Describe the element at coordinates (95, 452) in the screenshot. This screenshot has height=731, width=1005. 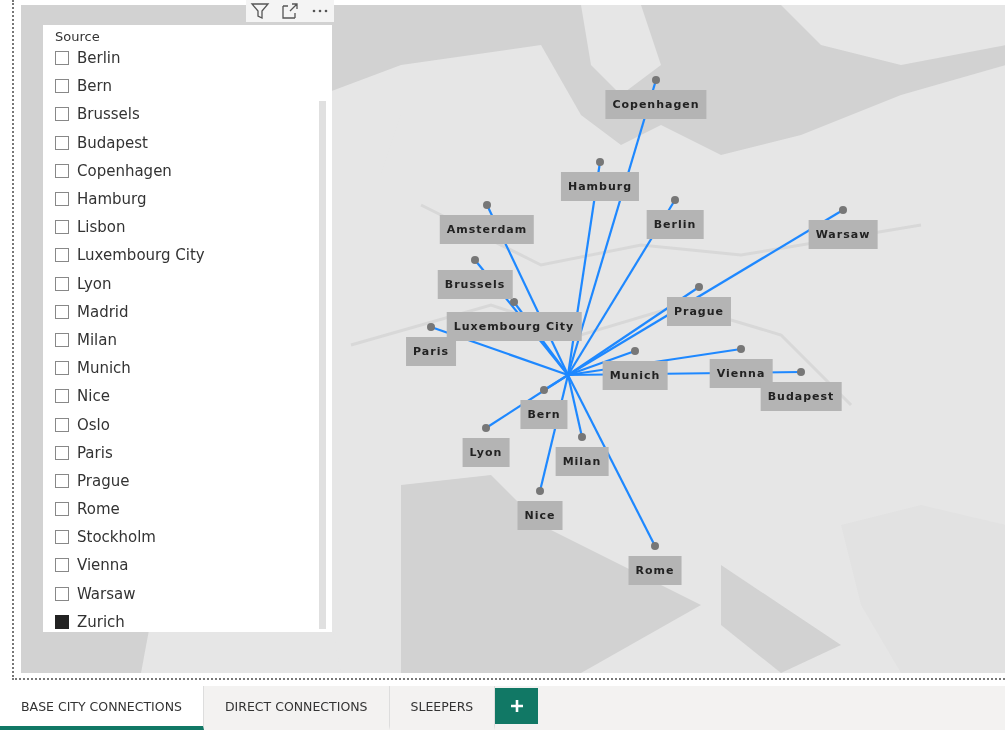
I see `slicer-item: Paris` at that location.